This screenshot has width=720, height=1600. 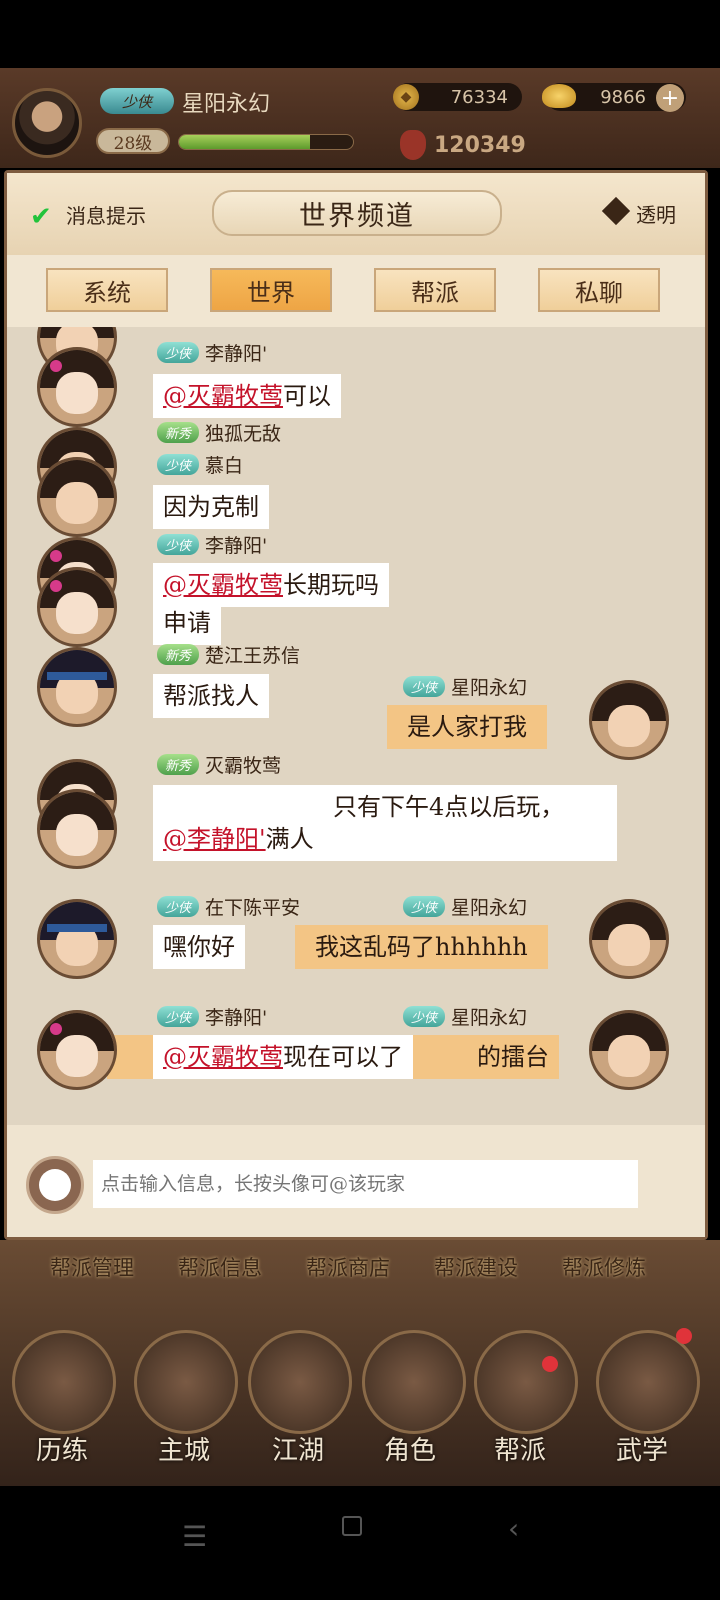 What do you see at coordinates (642, 1448) in the screenshot?
I see `nav-martial-arts: 武学` at bounding box center [642, 1448].